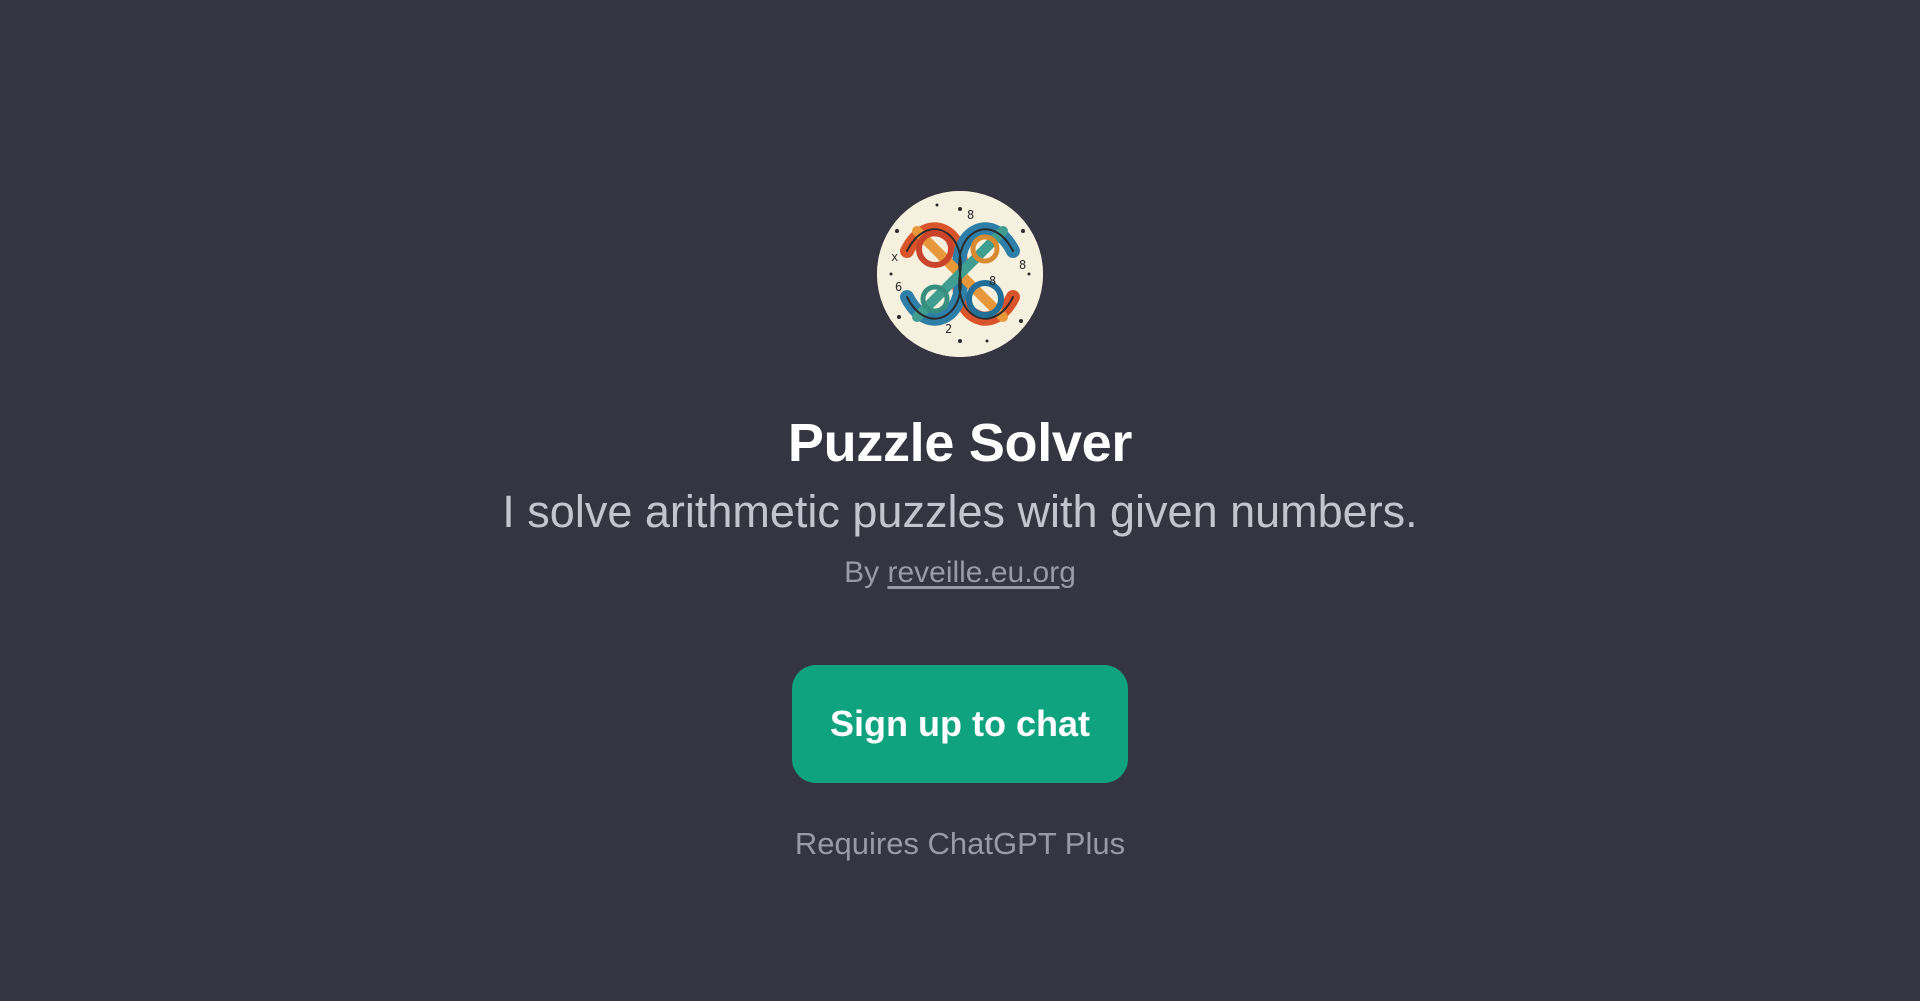 The height and width of the screenshot is (1001, 1920). I want to click on author-link: reveille.eu.org, so click(981, 572).